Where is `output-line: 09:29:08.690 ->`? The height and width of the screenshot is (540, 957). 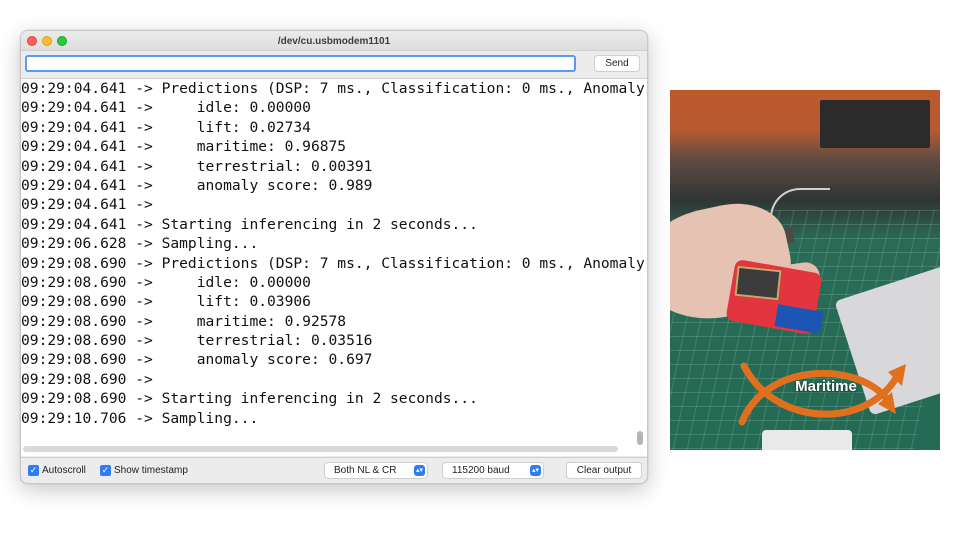 output-line: 09:29:08.690 -> is located at coordinates (87, 379).